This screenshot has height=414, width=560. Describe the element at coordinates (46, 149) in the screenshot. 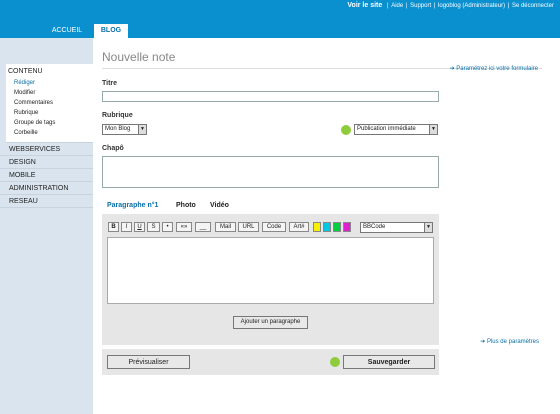

I see `sidebar-item-webservices: WEBSERVICES` at that location.